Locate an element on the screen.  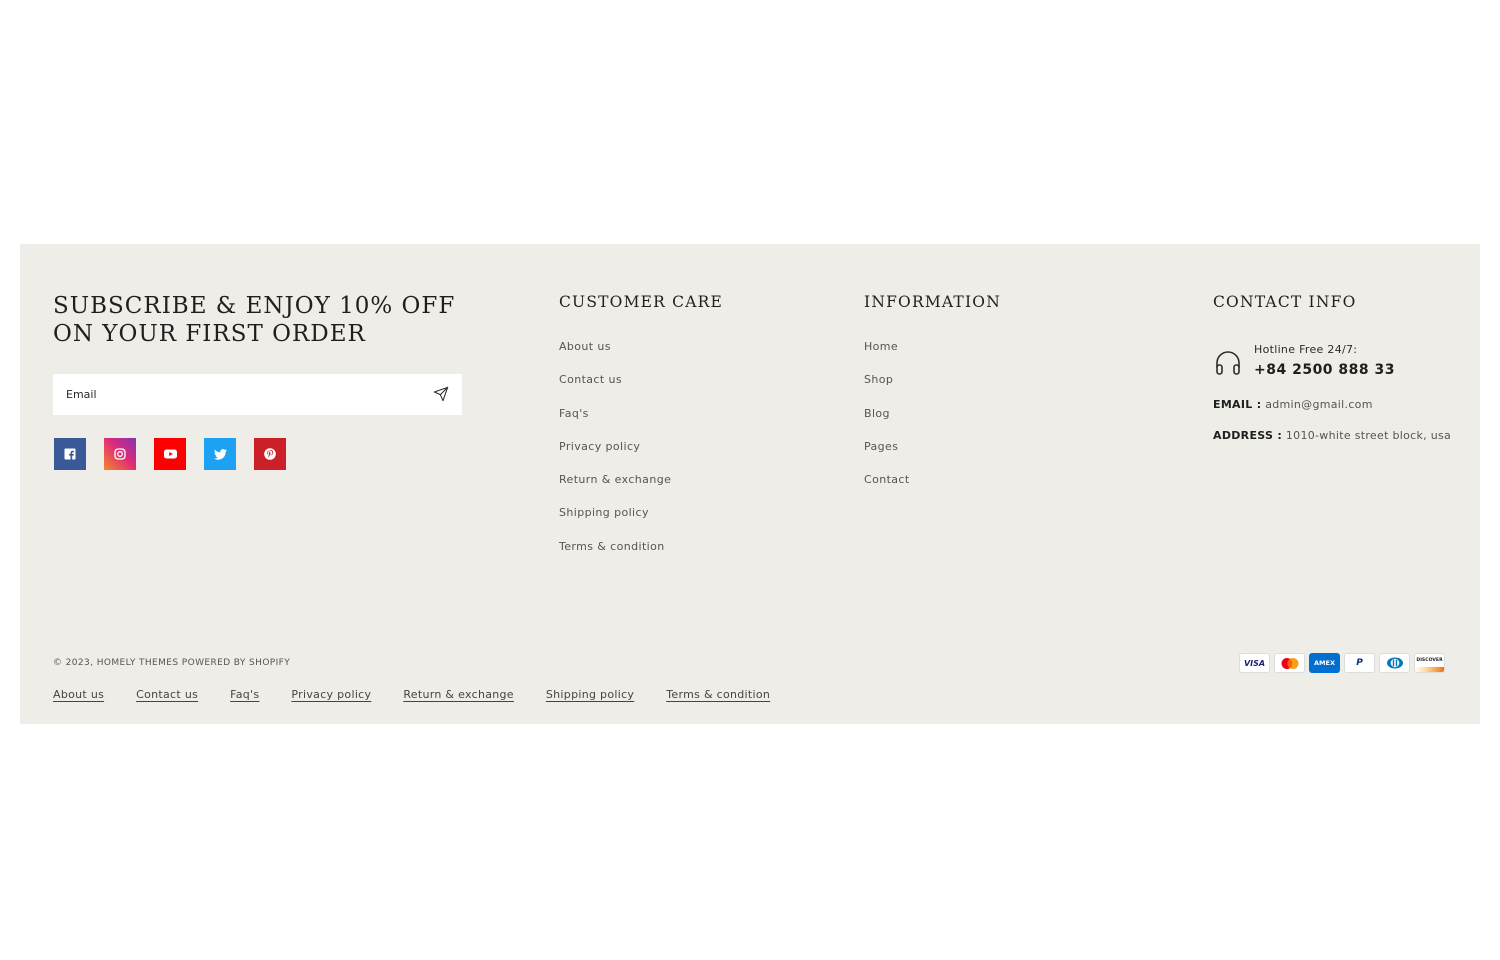
list-item: About us is located at coordinates (679, 356).